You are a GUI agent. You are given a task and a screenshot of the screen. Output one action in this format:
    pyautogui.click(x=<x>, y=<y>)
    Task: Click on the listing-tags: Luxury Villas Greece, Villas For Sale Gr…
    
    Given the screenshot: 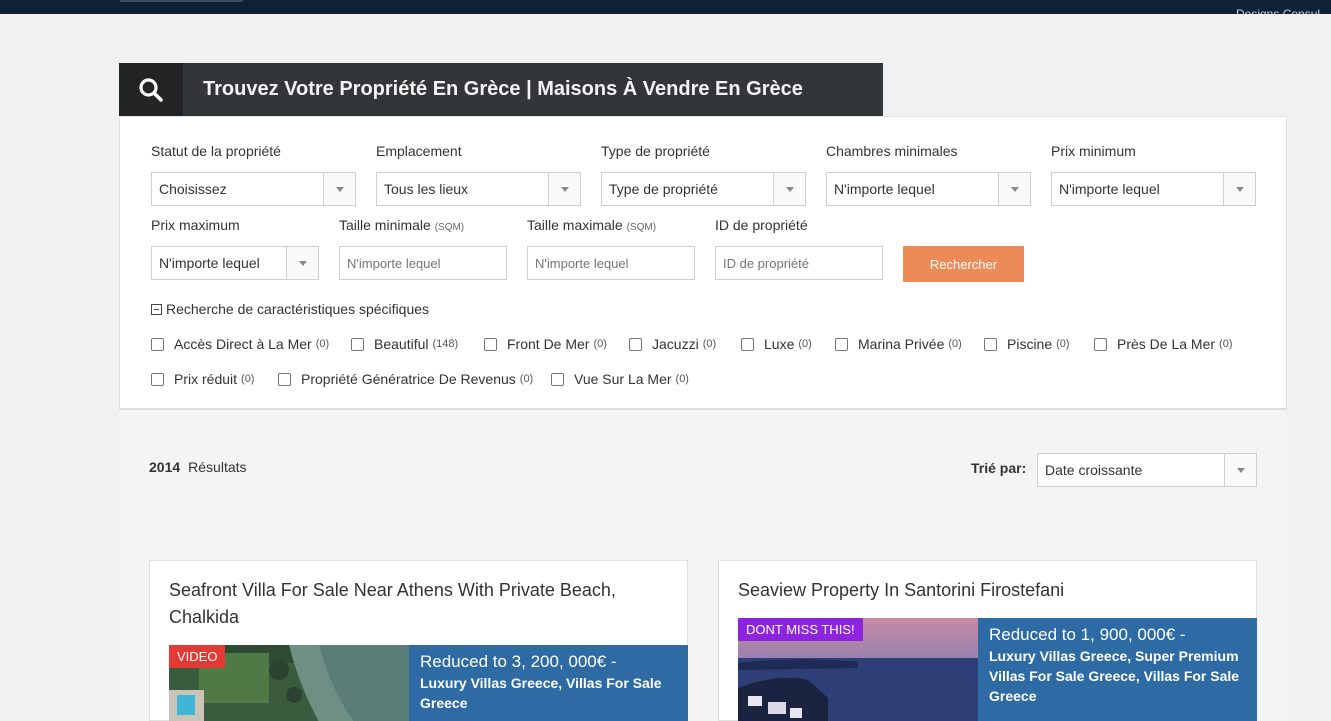 What is the action you would take?
    pyautogui.click(x=548, y=693)
    